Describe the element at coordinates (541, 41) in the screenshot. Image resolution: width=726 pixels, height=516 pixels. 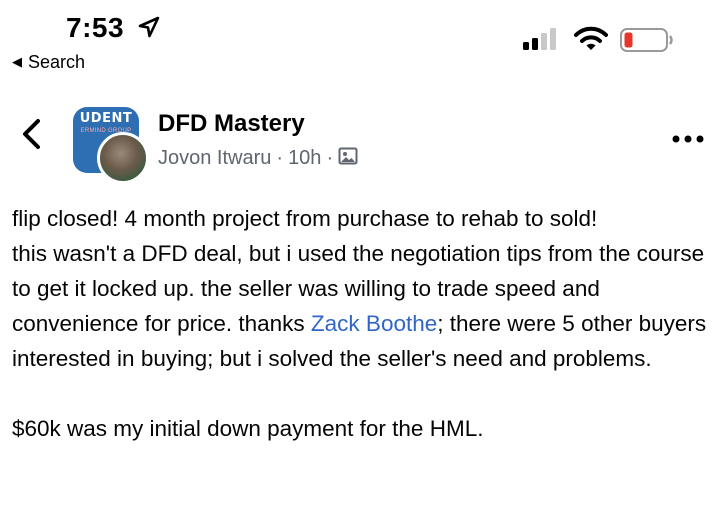
I see `cell-signal-icon` at that location.